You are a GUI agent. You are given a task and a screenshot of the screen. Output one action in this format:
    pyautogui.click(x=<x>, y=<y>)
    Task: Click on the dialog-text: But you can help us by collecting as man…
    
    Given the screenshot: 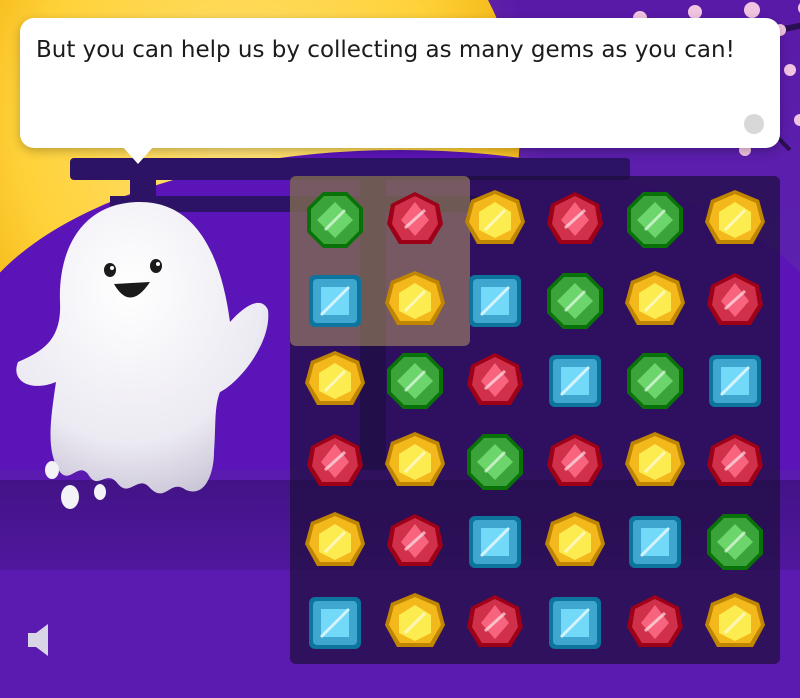 What is the action you would take?
    pyautogui.click(x=385, y=50)
    